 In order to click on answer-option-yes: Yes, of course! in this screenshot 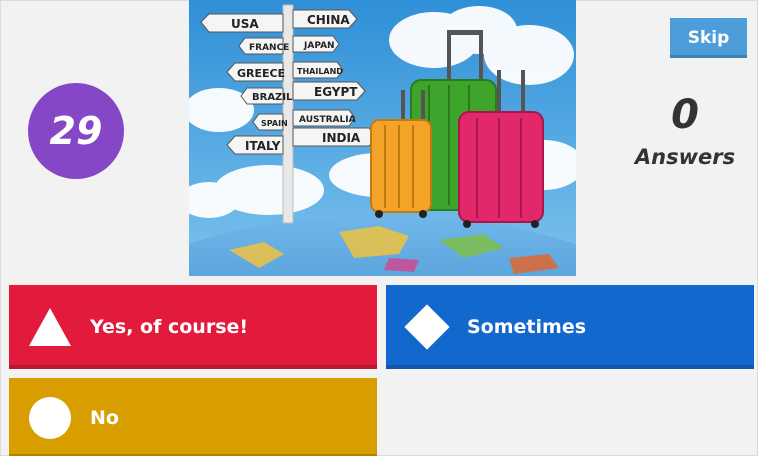, I will do `click(193, 327)`.